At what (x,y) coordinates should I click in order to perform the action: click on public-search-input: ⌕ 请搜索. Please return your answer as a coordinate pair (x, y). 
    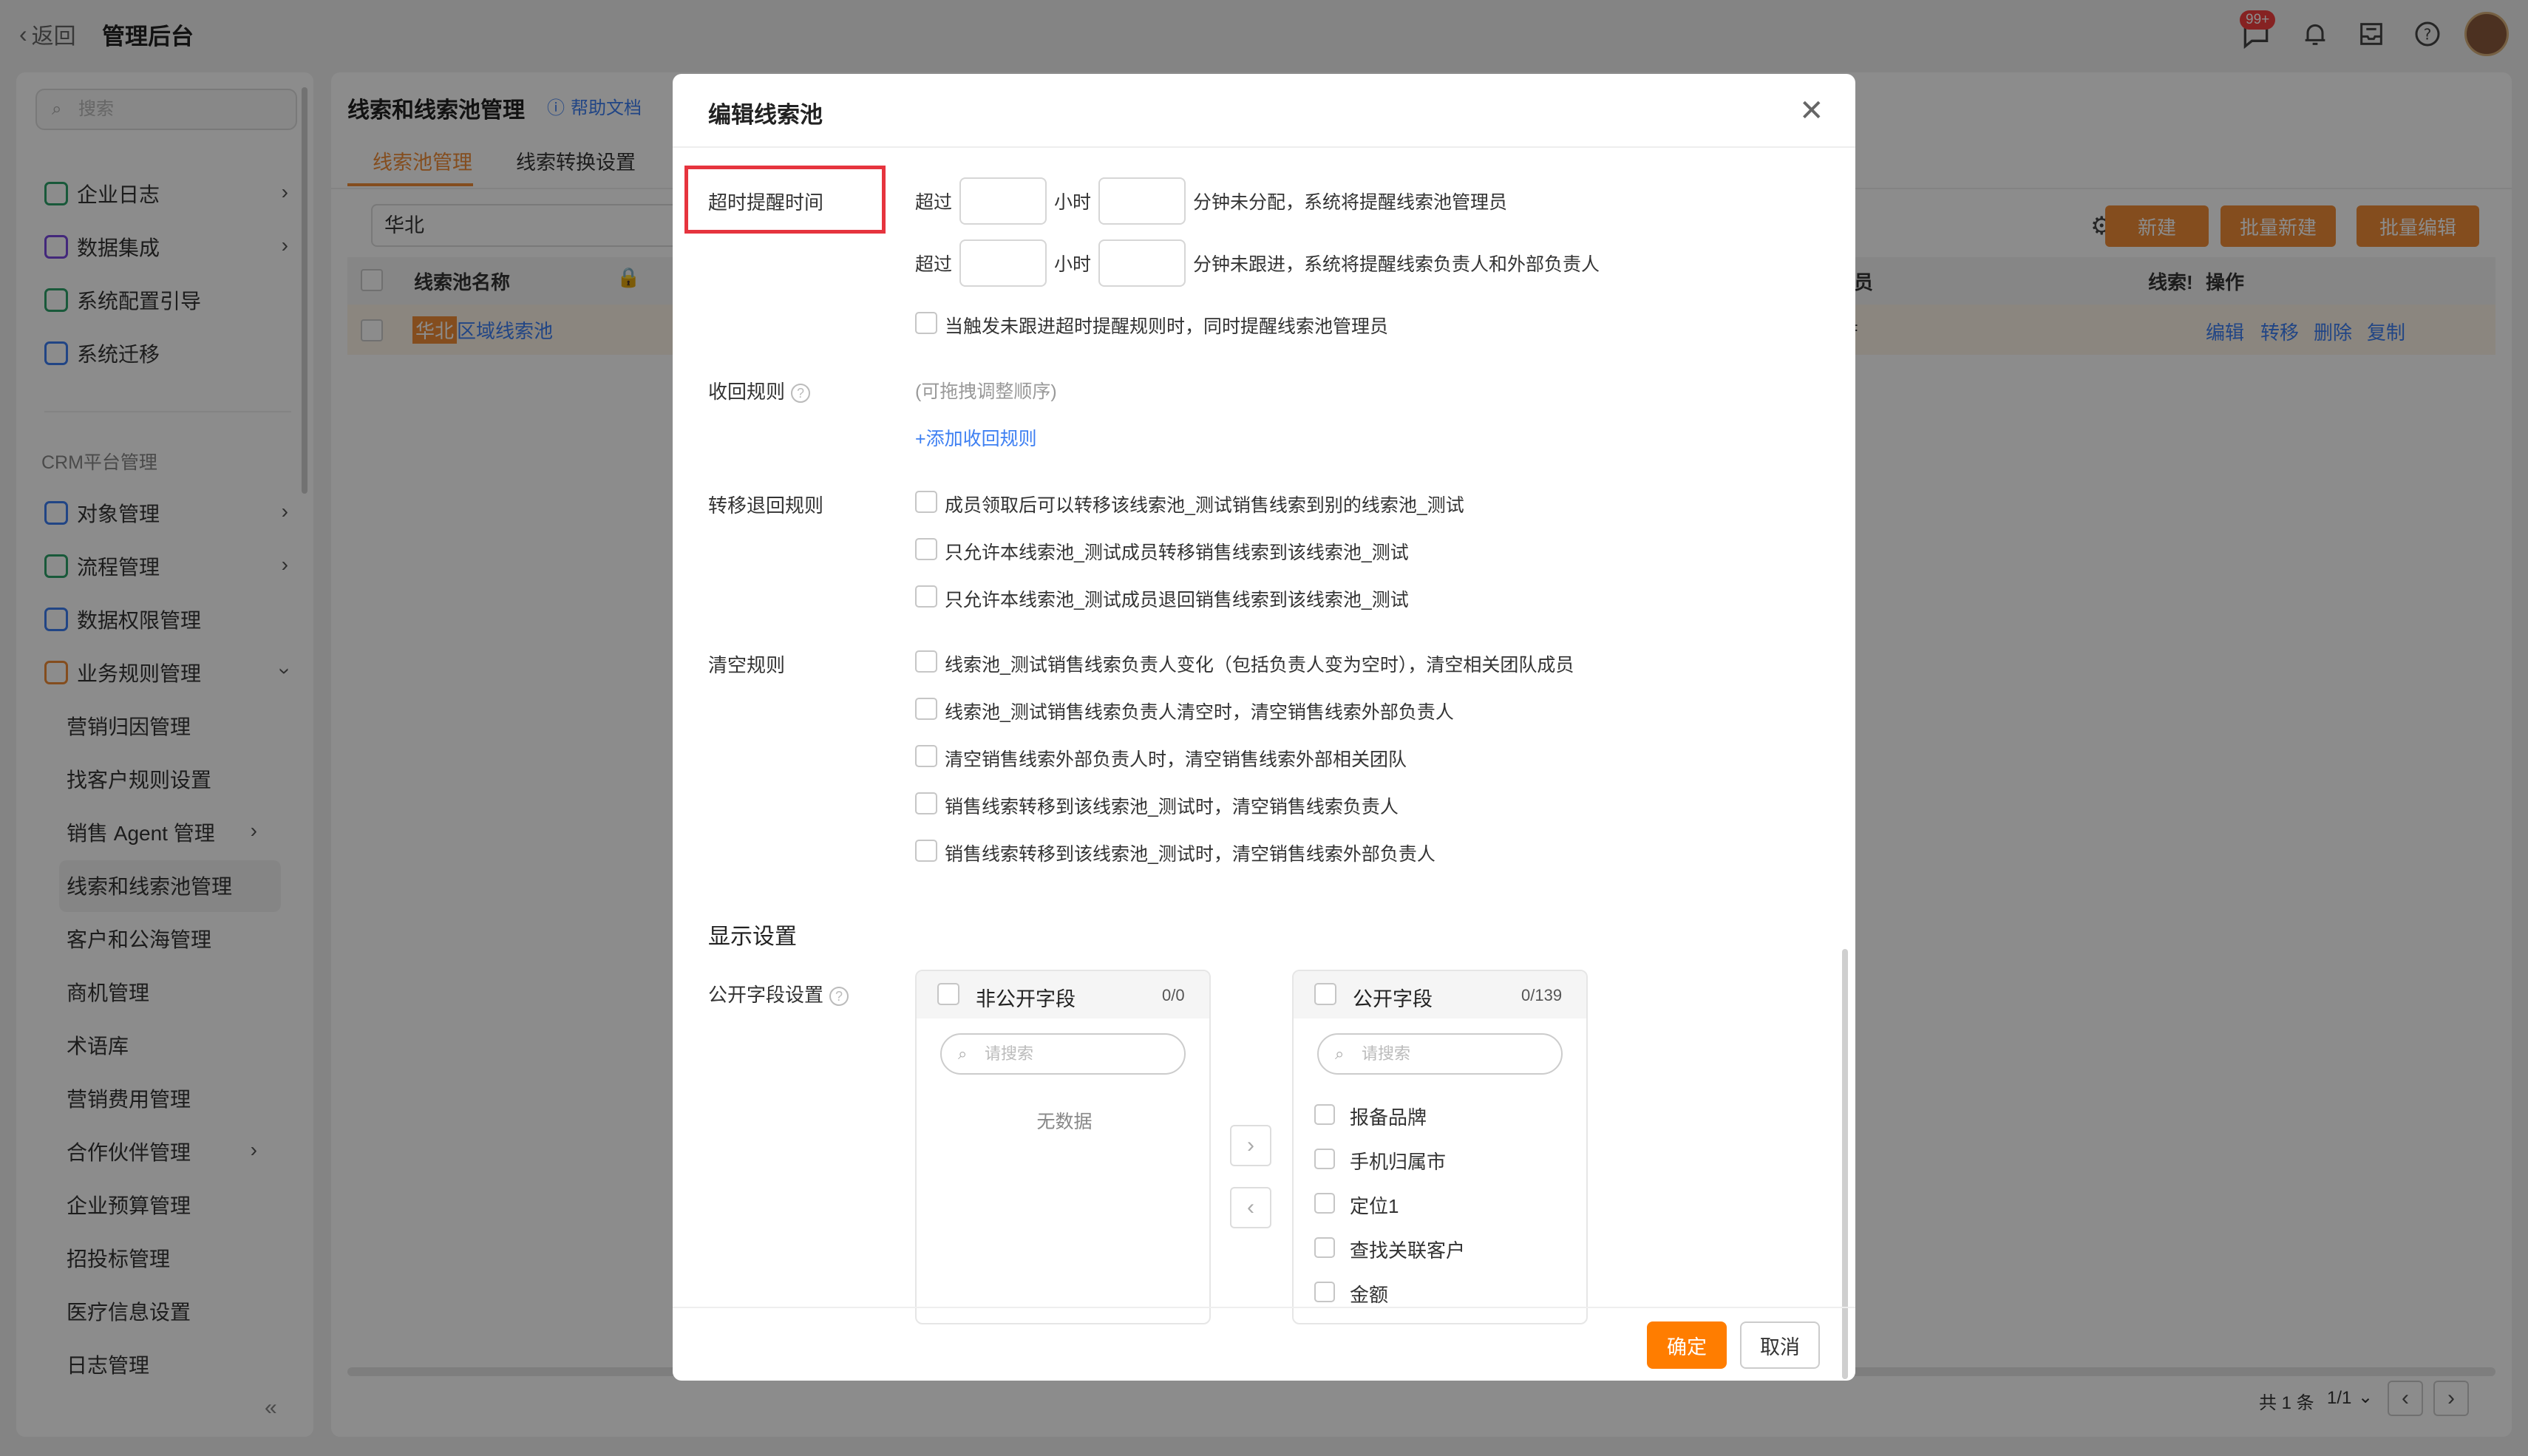
    Looking at the image, I should click on (1440, 1054).